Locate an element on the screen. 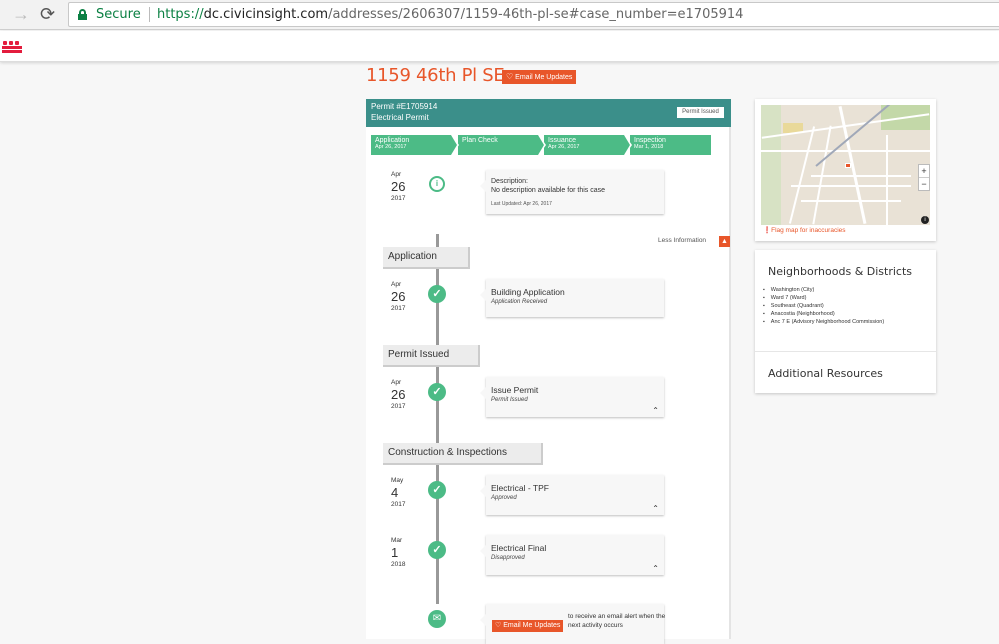  email-me-updates-button: ♡ Email Me Updates is located at coordinates (539, 77).